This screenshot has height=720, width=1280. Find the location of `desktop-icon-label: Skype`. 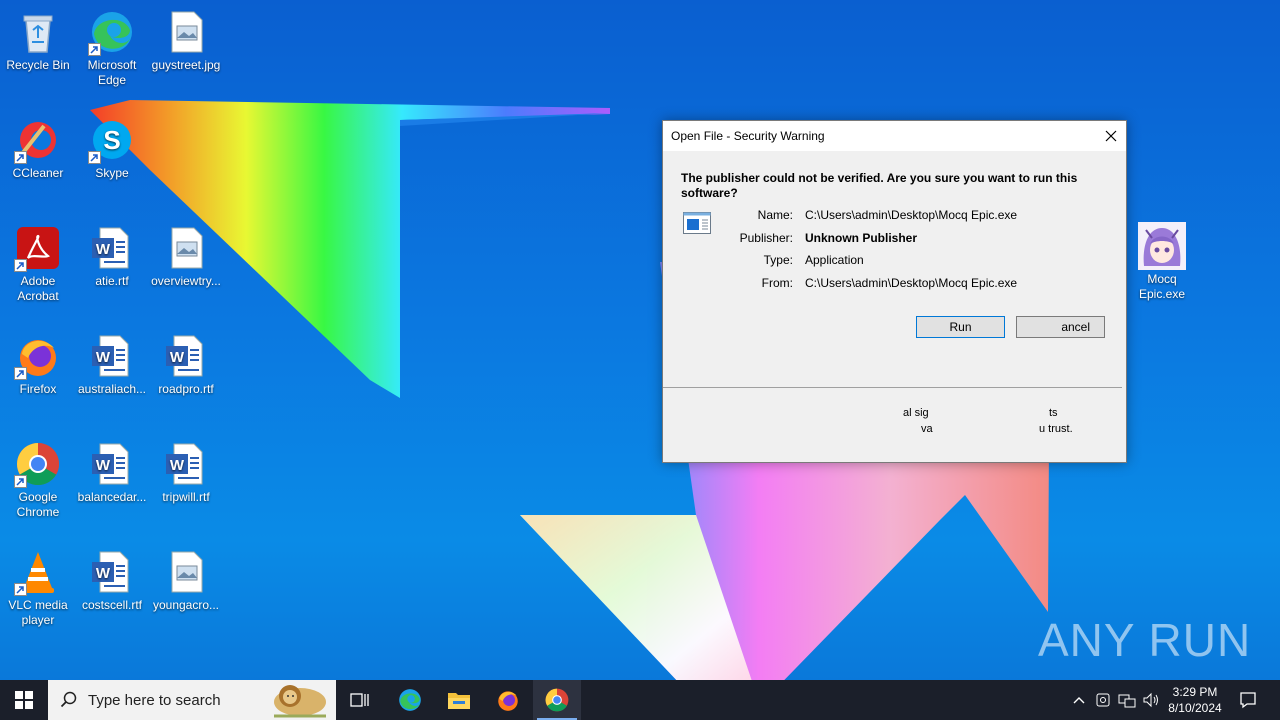

desktop-icon-label: Skype is located at coordinates (112, 173).